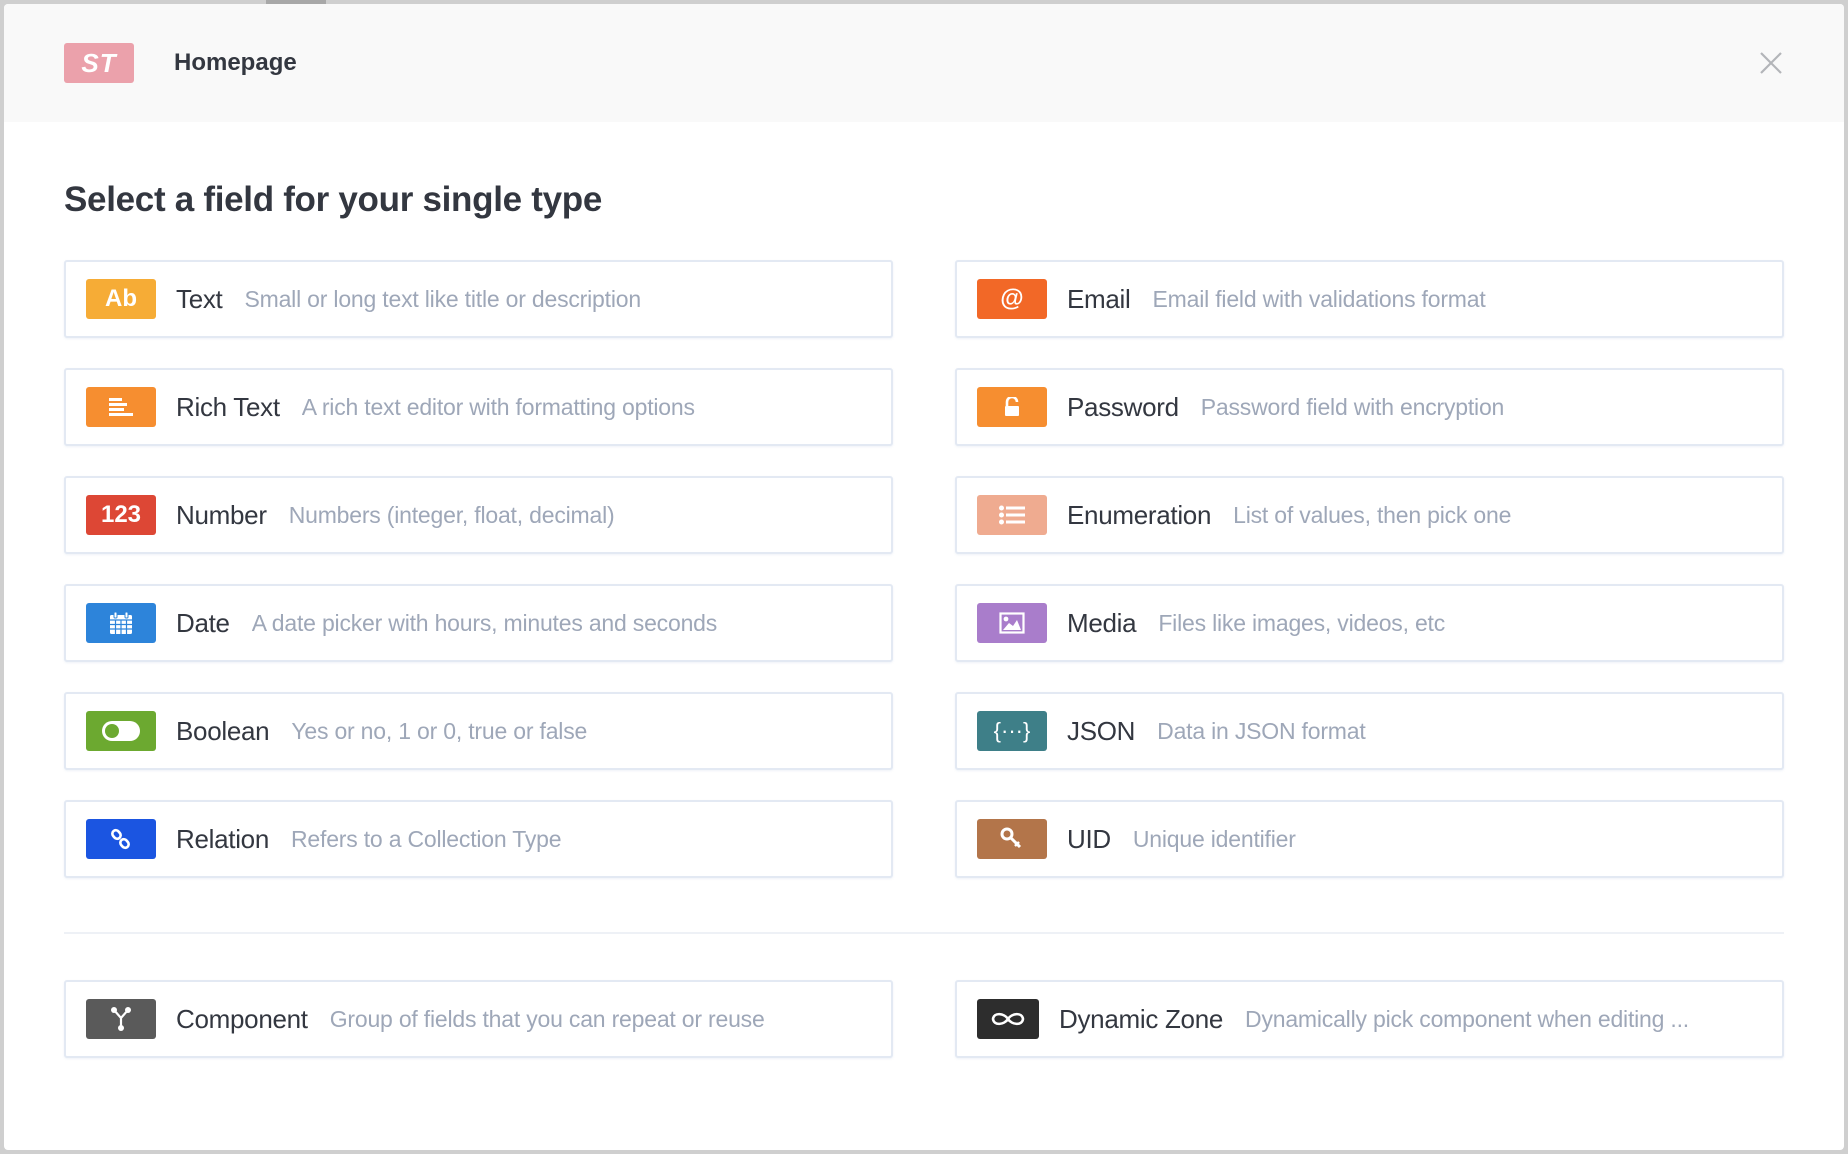  I want to click on icon-label: 123, so click(121, 514).